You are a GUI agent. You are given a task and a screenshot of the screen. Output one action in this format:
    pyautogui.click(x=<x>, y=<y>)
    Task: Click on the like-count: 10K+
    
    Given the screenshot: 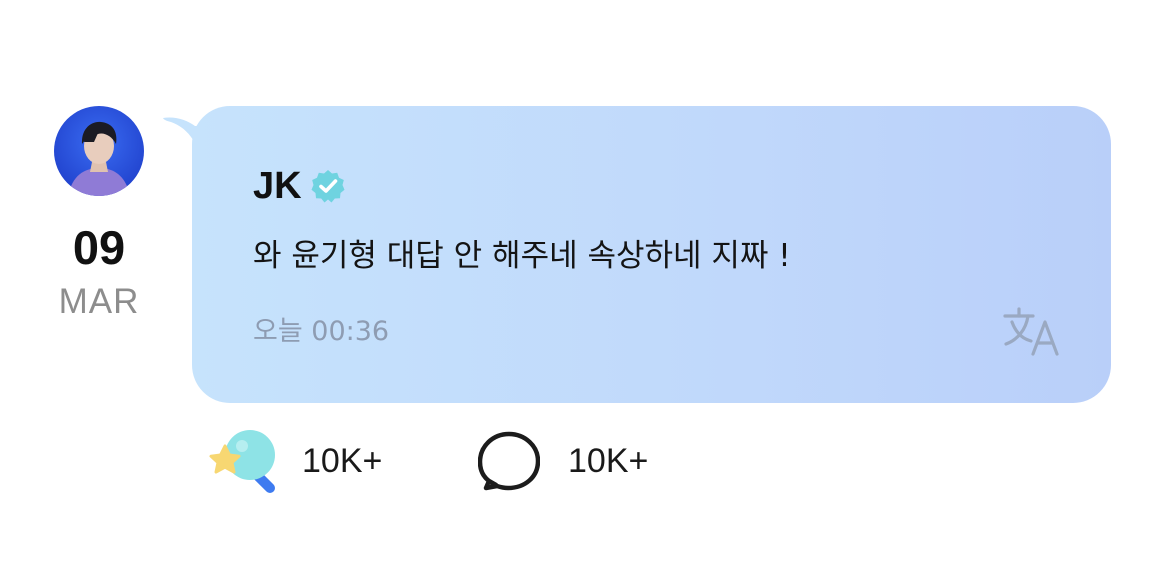 What is the action you would take?
    pyautogui.click(x=342, y=461)
    